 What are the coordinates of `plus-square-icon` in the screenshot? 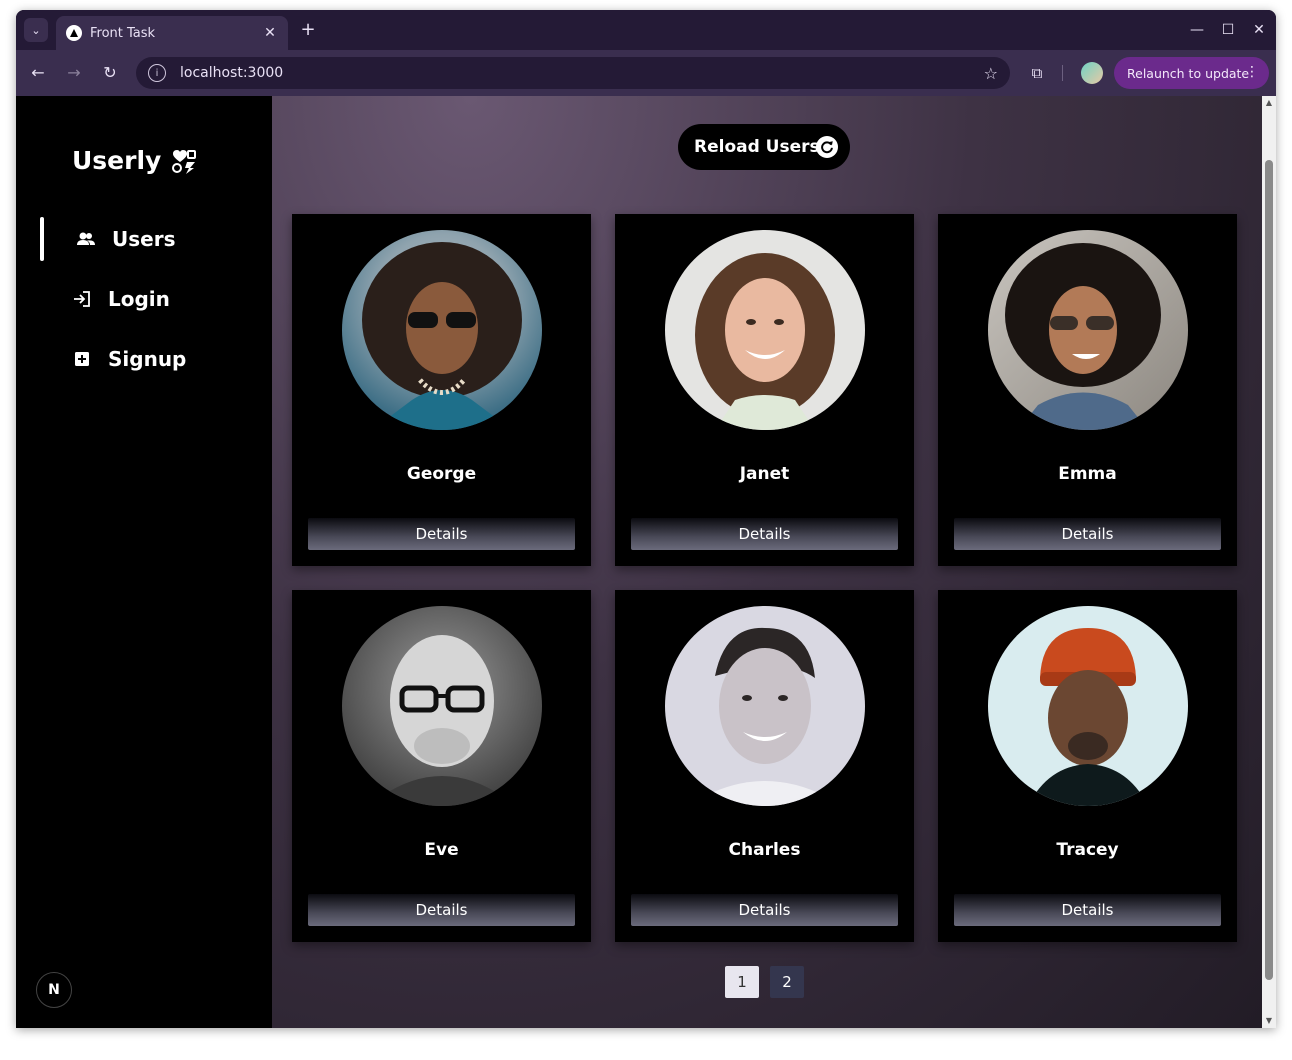 It's located at (82, 359).